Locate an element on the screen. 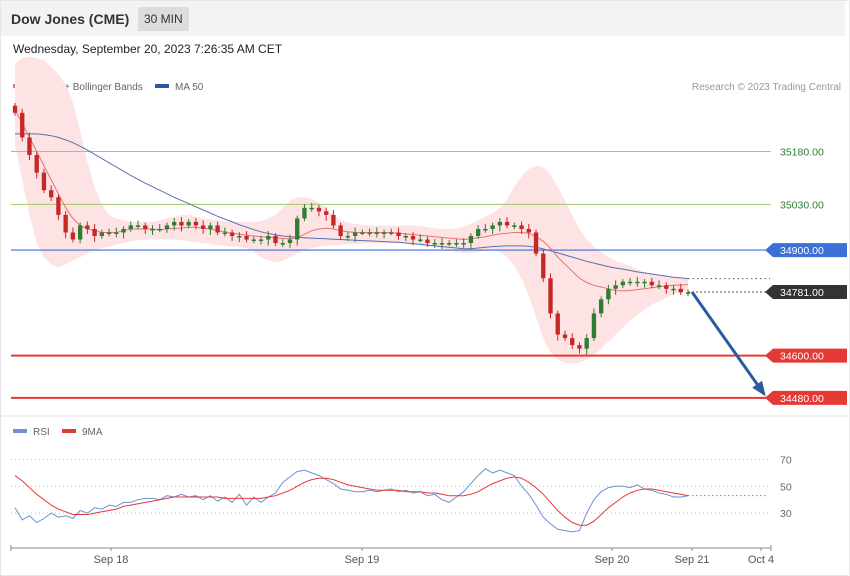 Image resolution: width=850 pixels, height=576 pixels. rsi-tick-label: 30 is located at coordinates (786, 514).